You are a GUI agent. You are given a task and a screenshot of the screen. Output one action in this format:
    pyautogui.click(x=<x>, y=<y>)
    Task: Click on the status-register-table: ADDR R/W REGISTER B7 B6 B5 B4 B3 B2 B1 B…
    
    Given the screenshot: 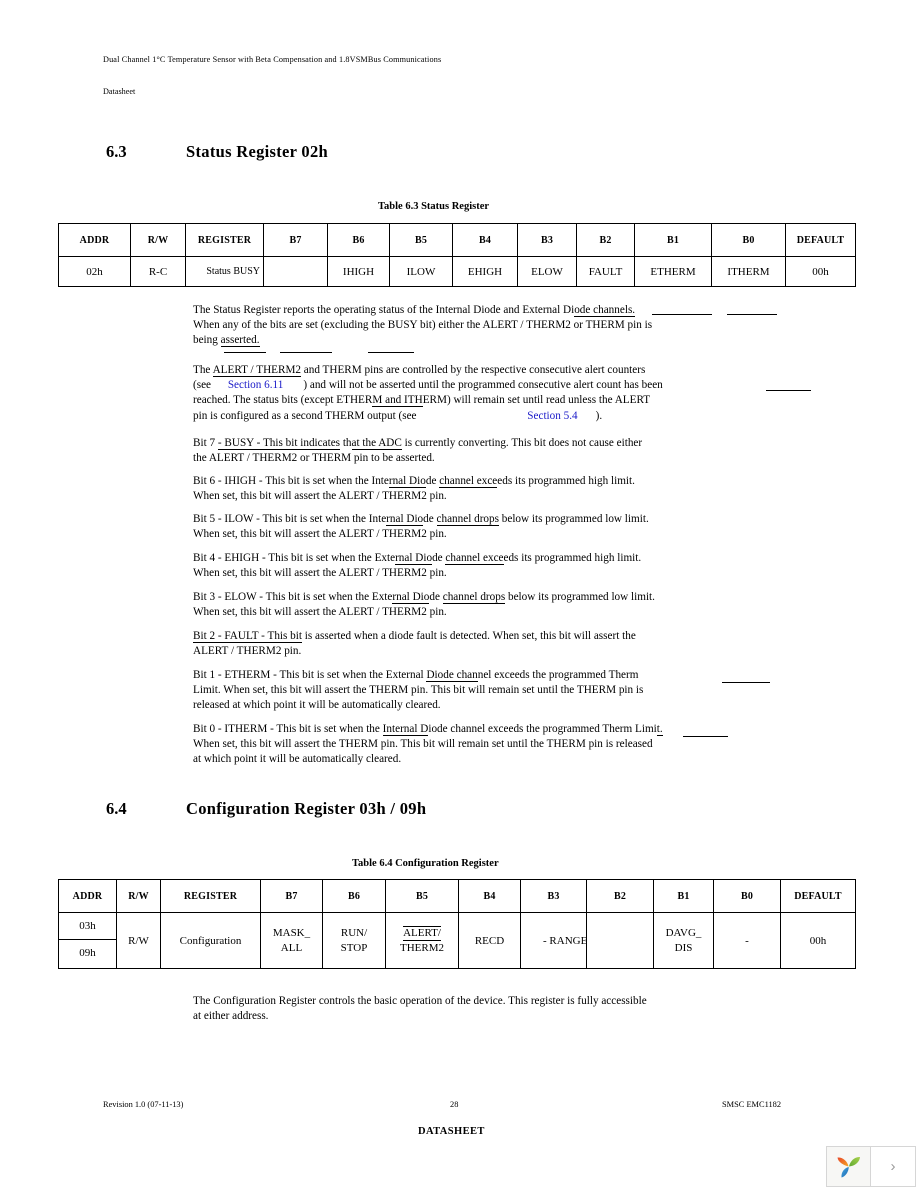 What is the action you would take?
    pyautogui.click(x=457, y=255)
    